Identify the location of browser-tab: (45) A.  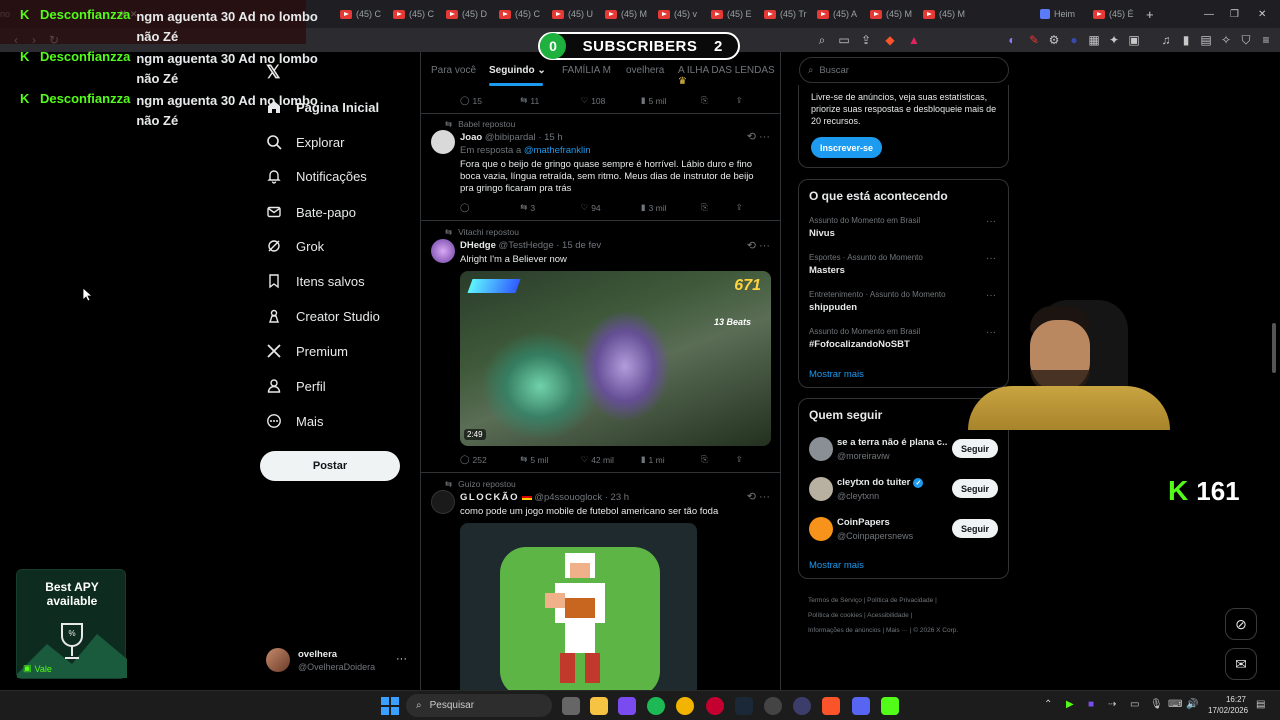
(842, 14).